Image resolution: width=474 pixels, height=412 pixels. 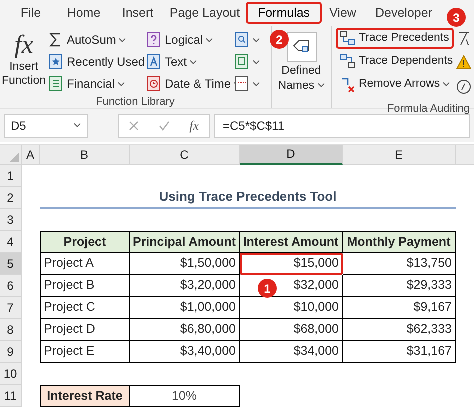 What do you see at coordinates (18, 126) in the screenshot?
I see `cell-reference: D5` at bounding box center [18, 126].